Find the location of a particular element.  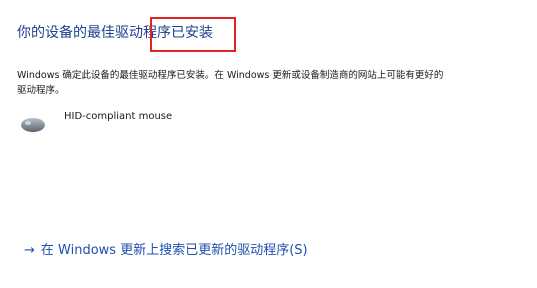

search-windows-update-link: → 在 Windows 更新上搜索已更新的驱动程序(S) is located at coordinates (166, 251).